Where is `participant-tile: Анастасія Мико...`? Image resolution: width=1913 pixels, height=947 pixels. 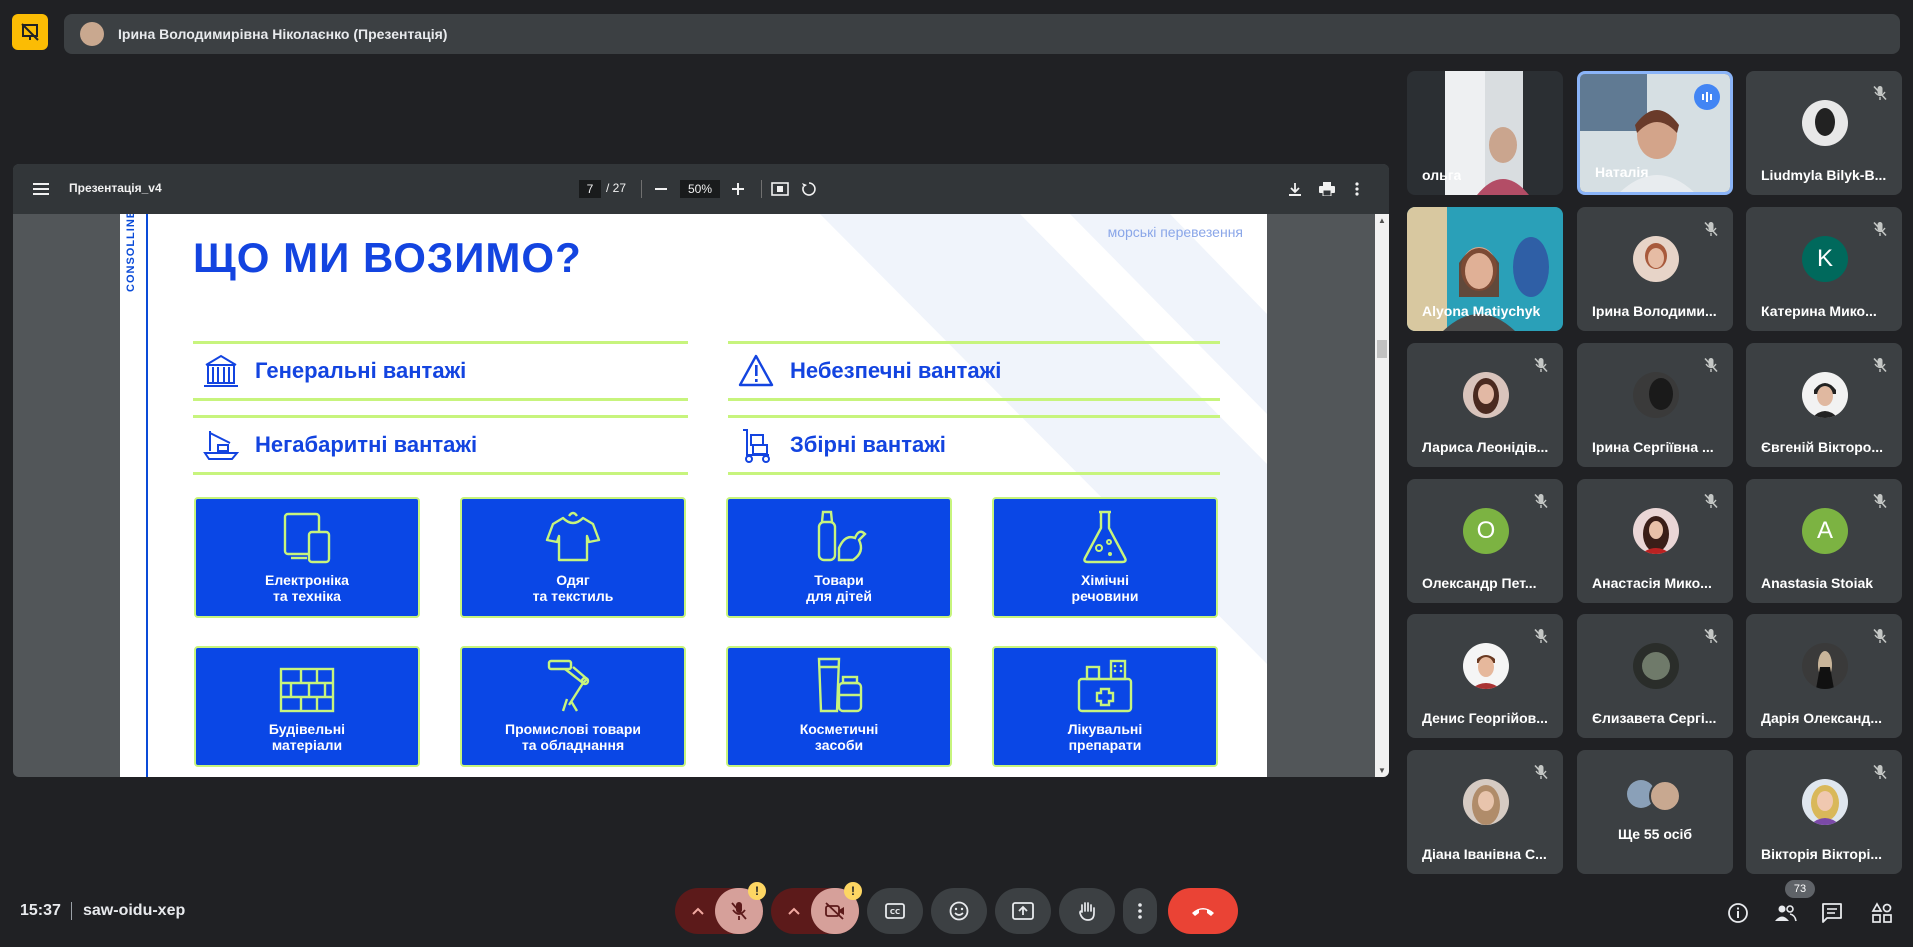 participant-tile: Анастасія Мико... is located at coordinates (1655, 541).